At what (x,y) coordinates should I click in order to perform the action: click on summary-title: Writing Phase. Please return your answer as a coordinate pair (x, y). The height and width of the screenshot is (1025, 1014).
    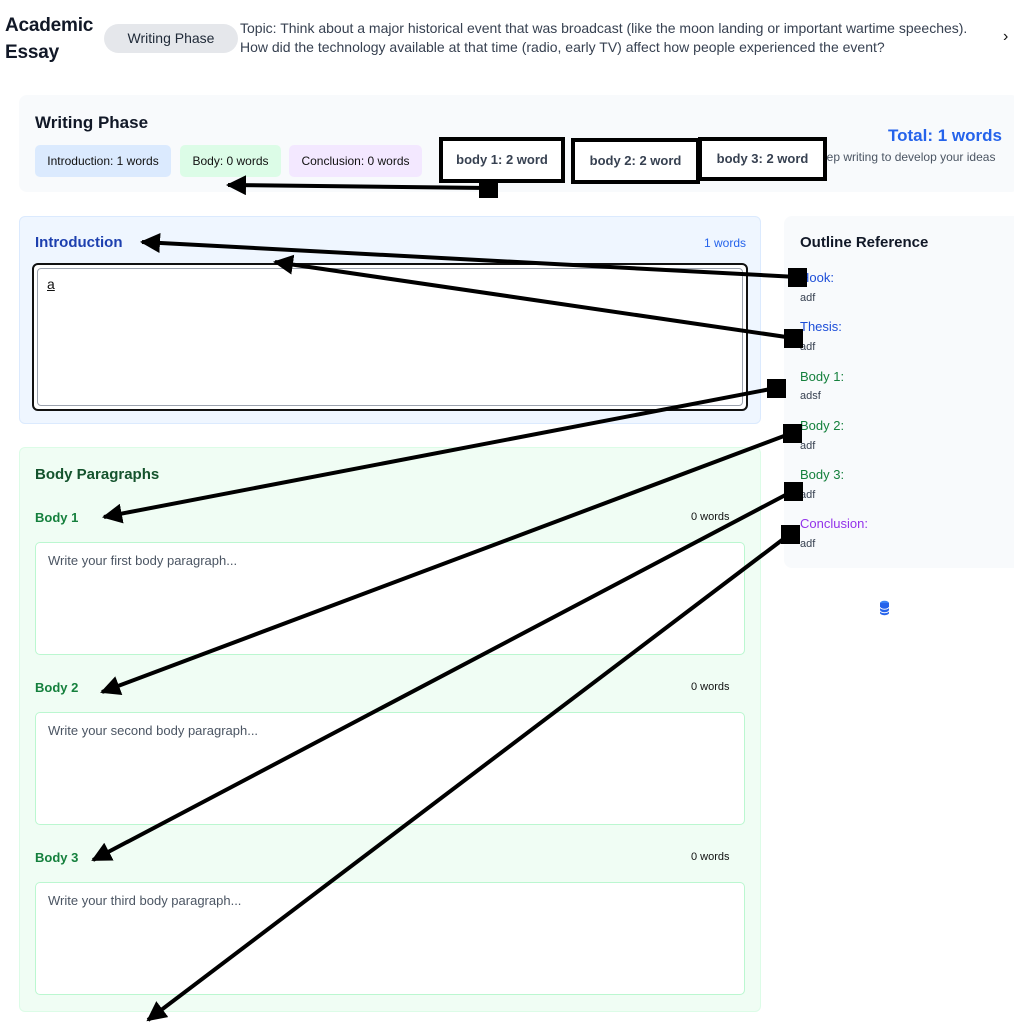
    Looking at the image, I should click on (92, 122).